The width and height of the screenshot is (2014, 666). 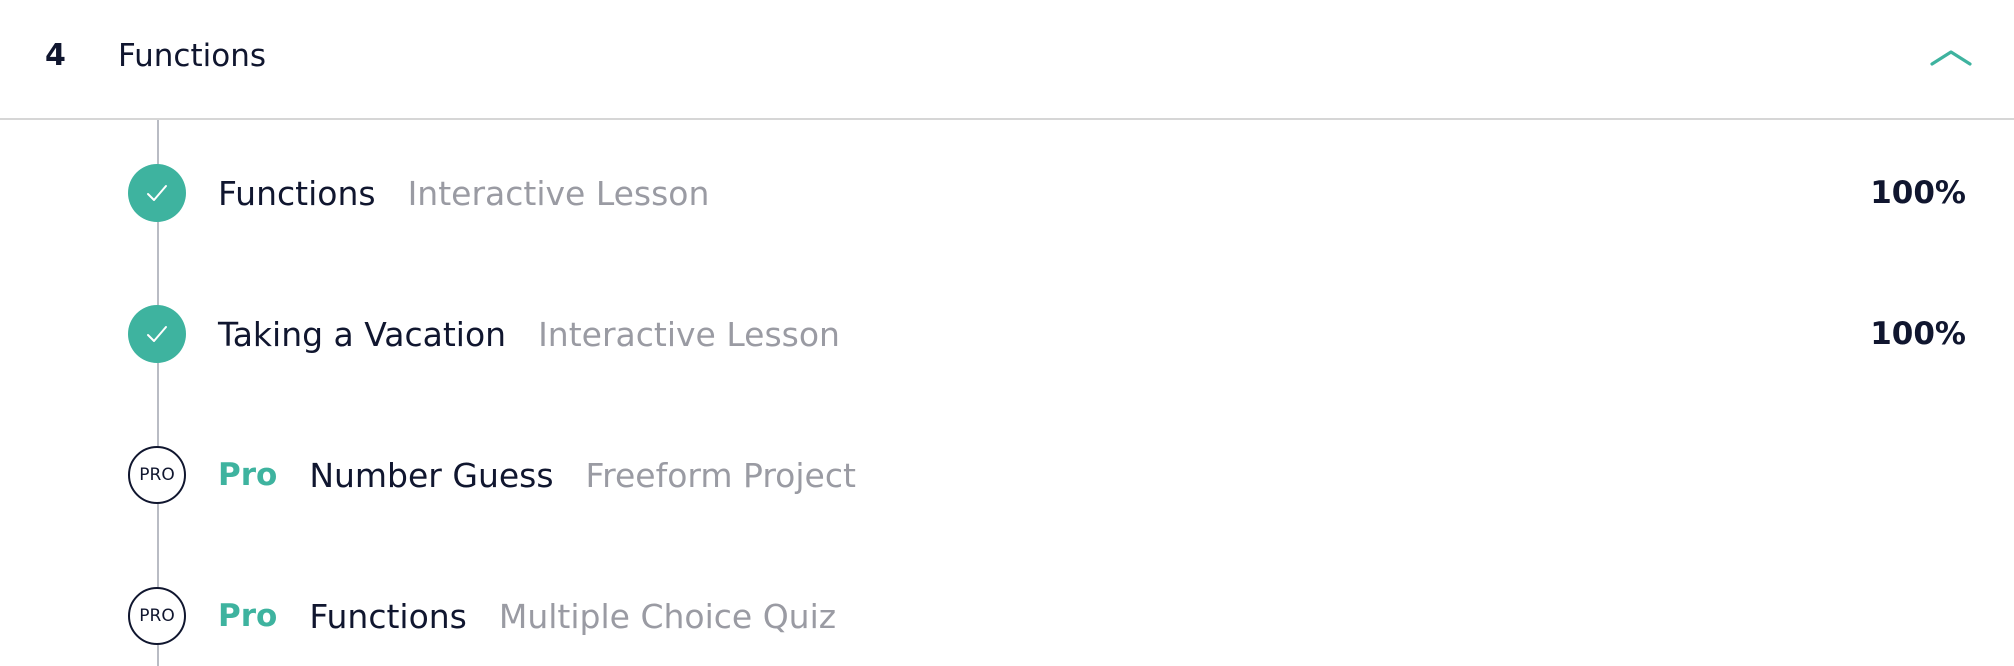 What do you see at coordinates (431, 475) in the screenshot?
I see `item-title: Number Guess` at bounding box center [431, 475].